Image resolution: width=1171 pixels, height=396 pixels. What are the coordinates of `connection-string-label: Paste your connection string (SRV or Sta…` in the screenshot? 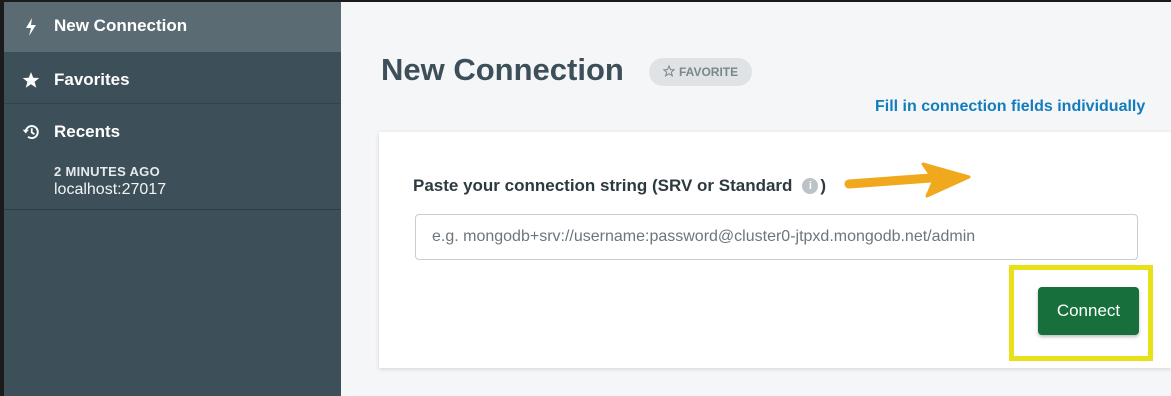 It's located at (619, 186).